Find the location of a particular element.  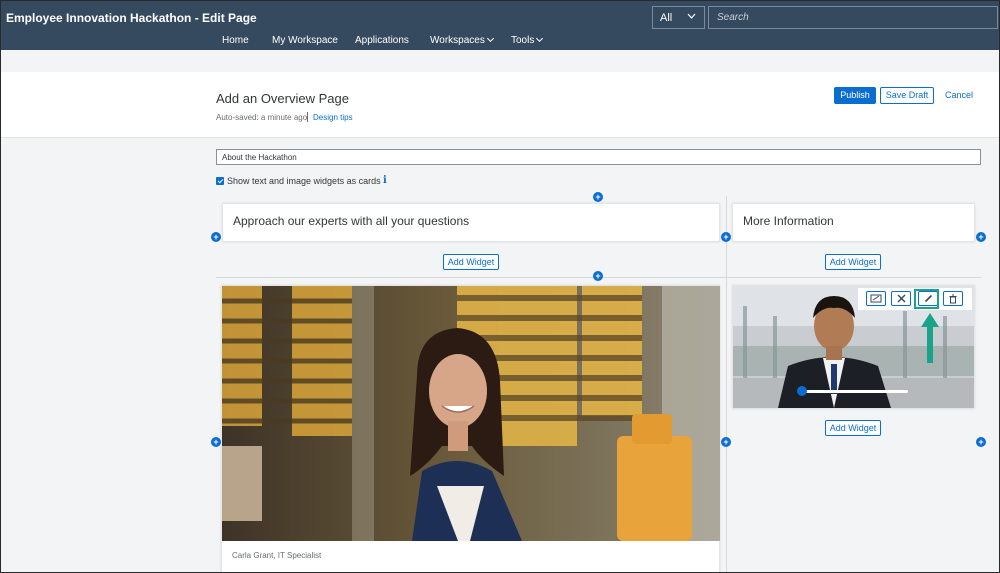

edit-button-highlight is located at coordinates (926, 299).